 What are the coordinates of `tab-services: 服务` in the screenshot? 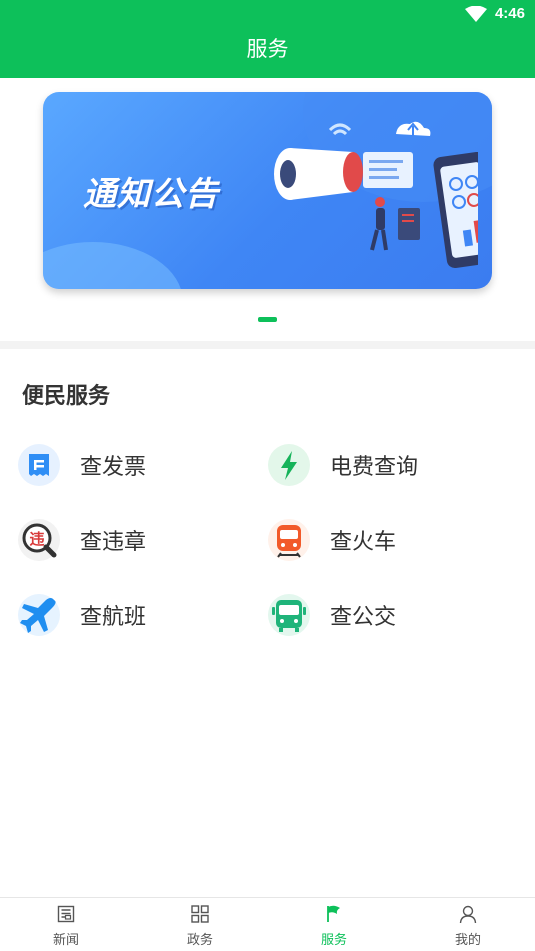 It's located at (334, 924).